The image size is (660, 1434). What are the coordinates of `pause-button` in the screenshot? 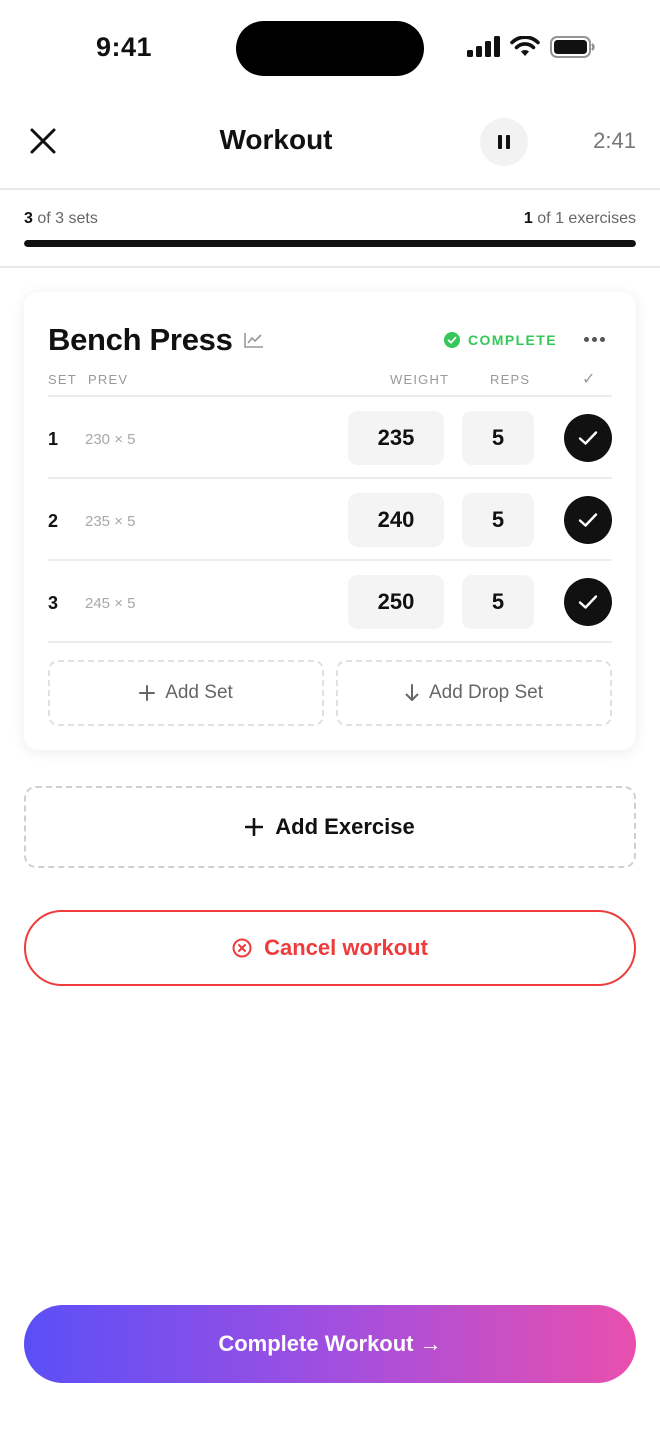 It's located at (504, 142).